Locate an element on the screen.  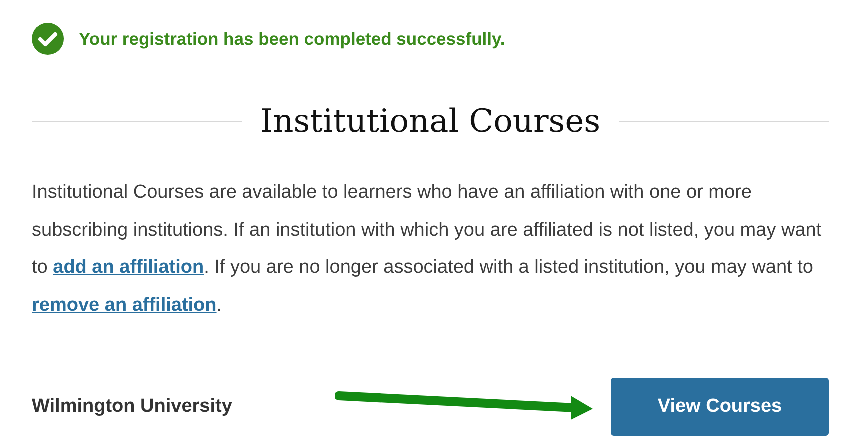
check-circle-icon is located at coordinates (48, 39).